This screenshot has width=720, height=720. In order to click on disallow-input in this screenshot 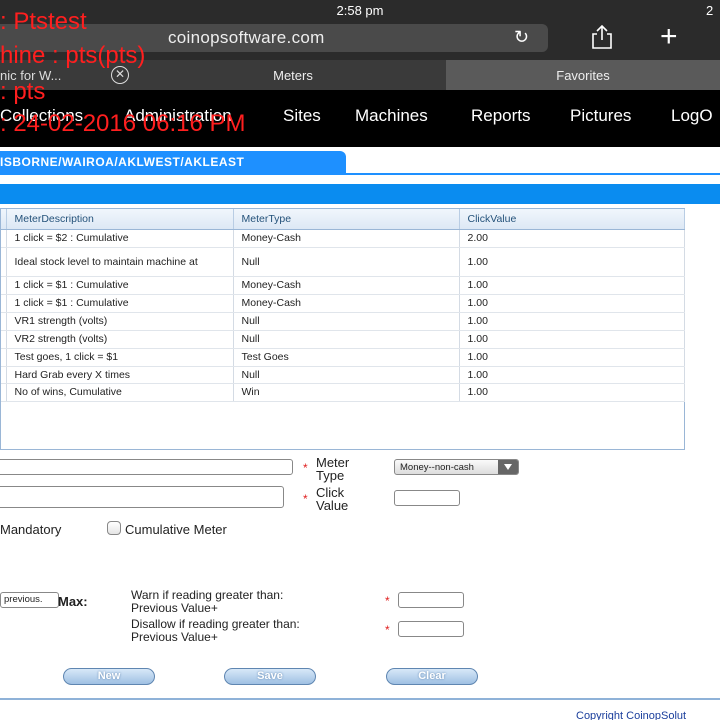, I will do `click(431, 629)`.